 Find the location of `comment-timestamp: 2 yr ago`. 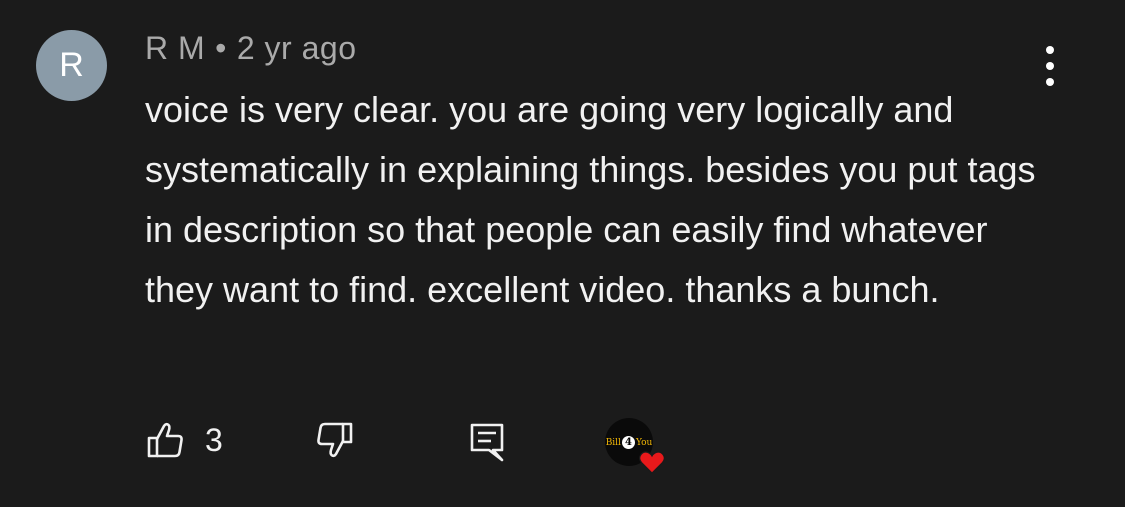

comment-timestamp: 2 yr ago is located at coordinates (296, 48).